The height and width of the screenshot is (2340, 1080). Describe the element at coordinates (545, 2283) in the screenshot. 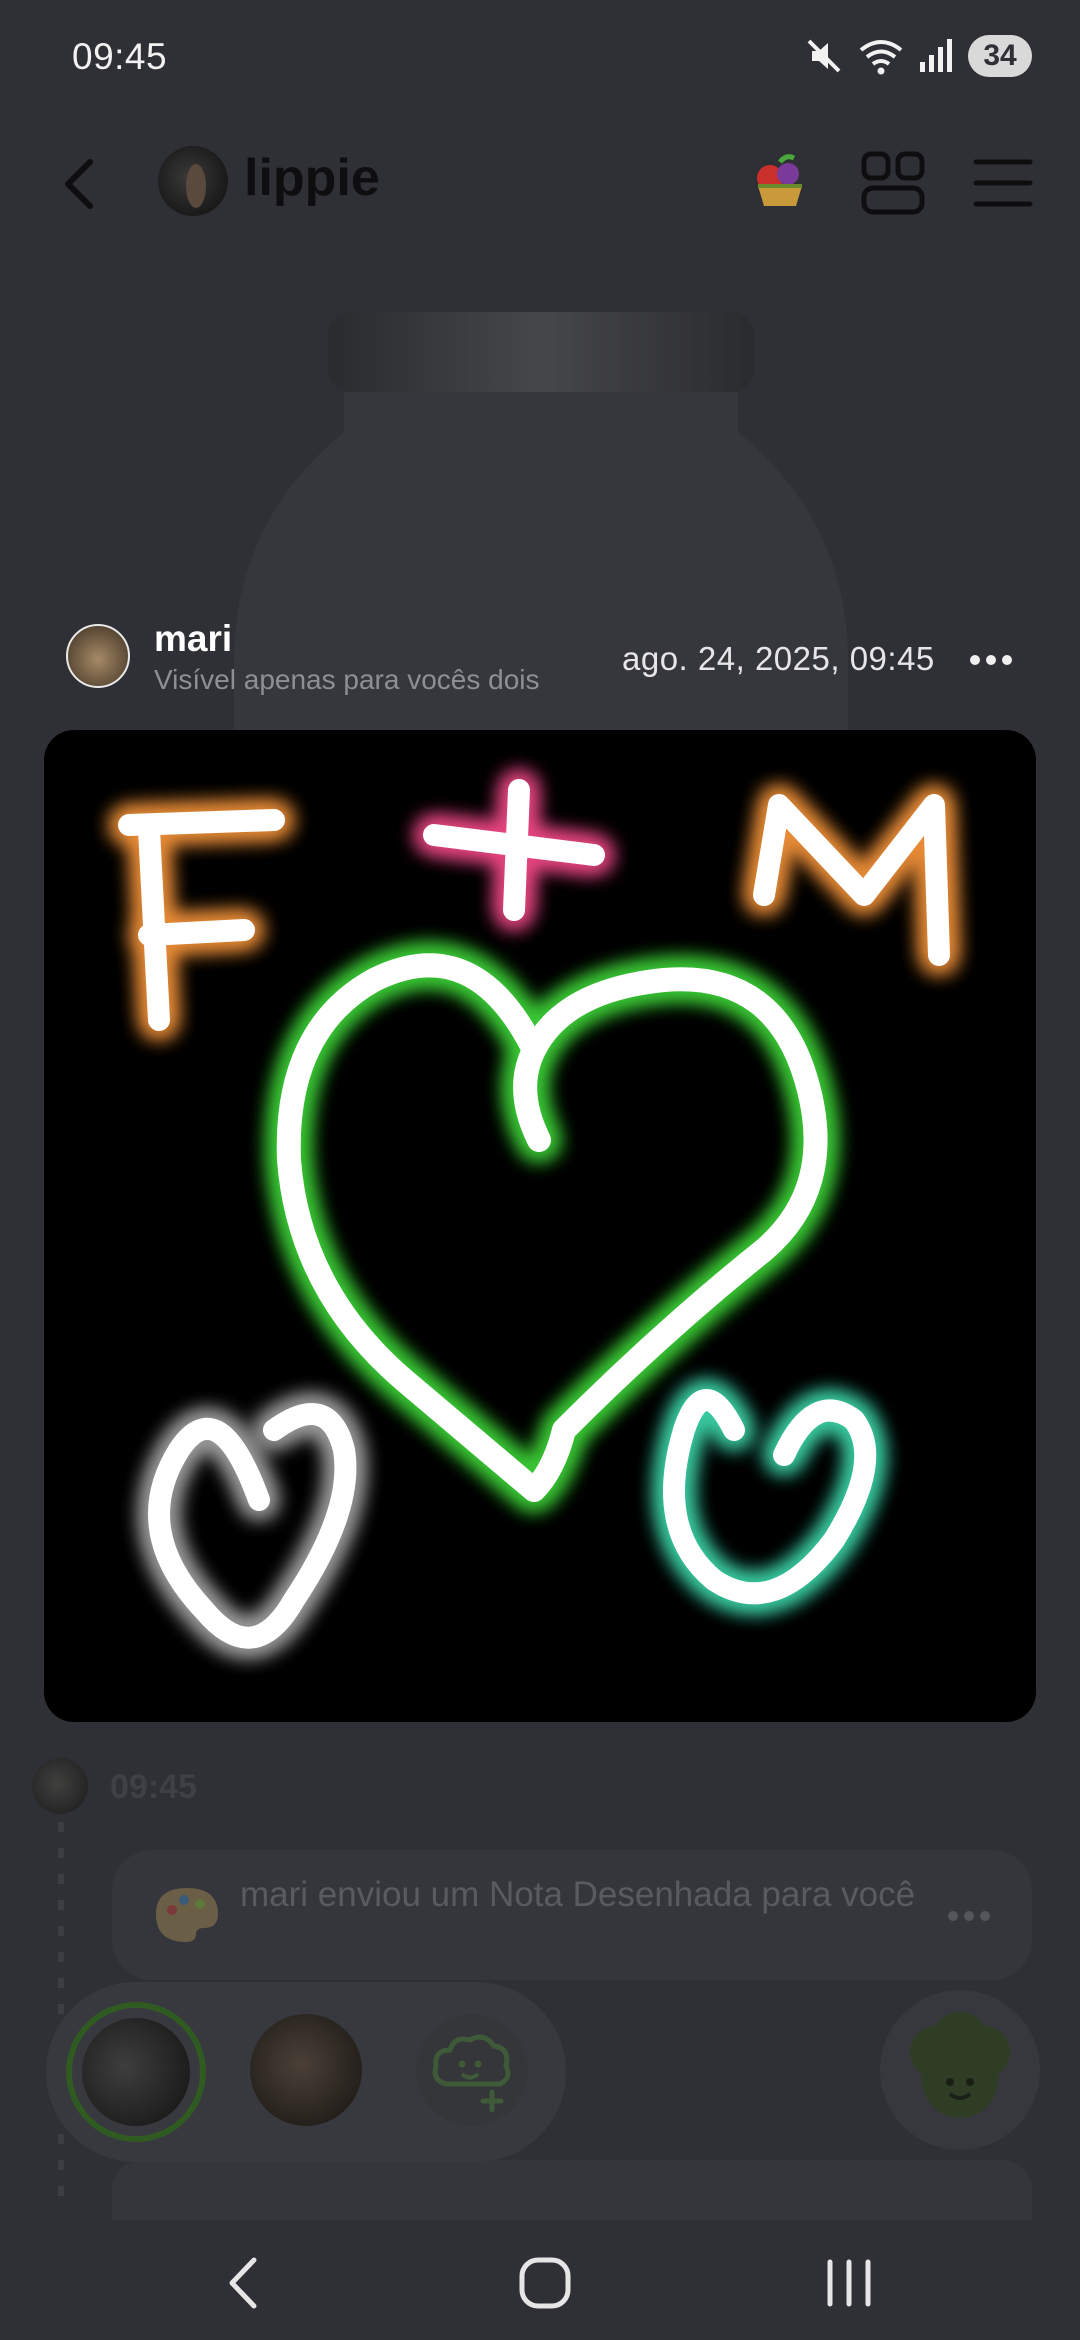

I see `nav-home-icon` at that location.